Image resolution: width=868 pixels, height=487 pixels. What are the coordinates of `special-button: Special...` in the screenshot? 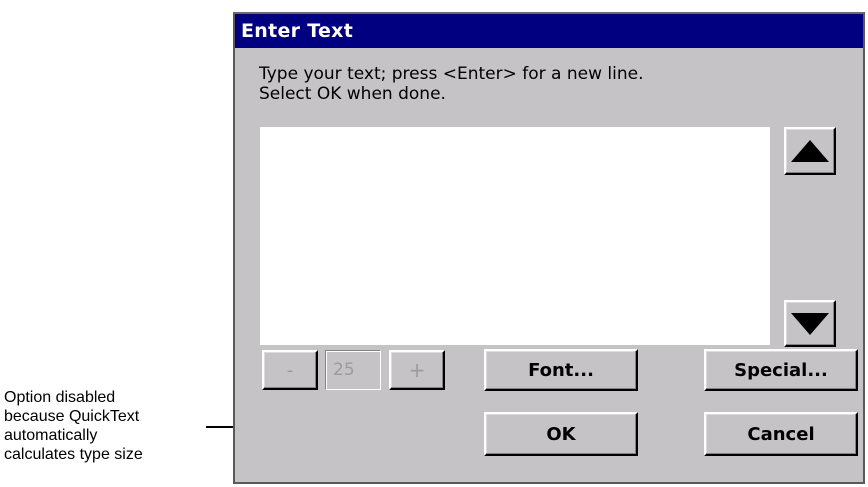 It's located at (781, 370).